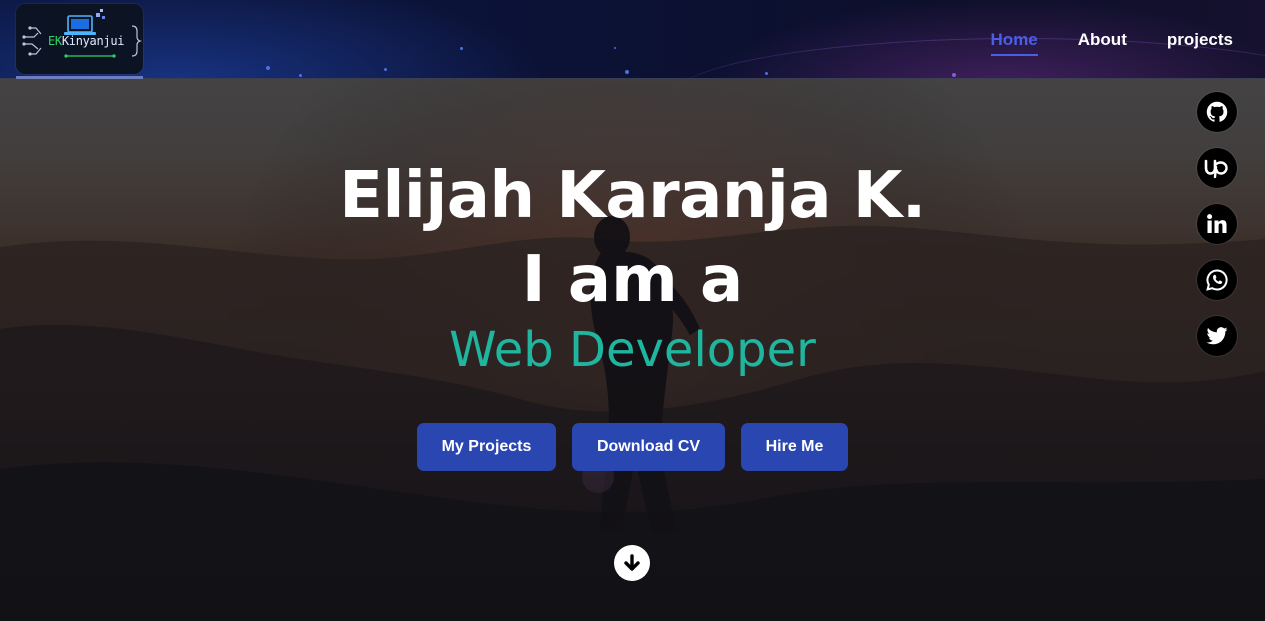 The image size is (1265, 621). I want to click on upwork-icon, so click(1216, 168).